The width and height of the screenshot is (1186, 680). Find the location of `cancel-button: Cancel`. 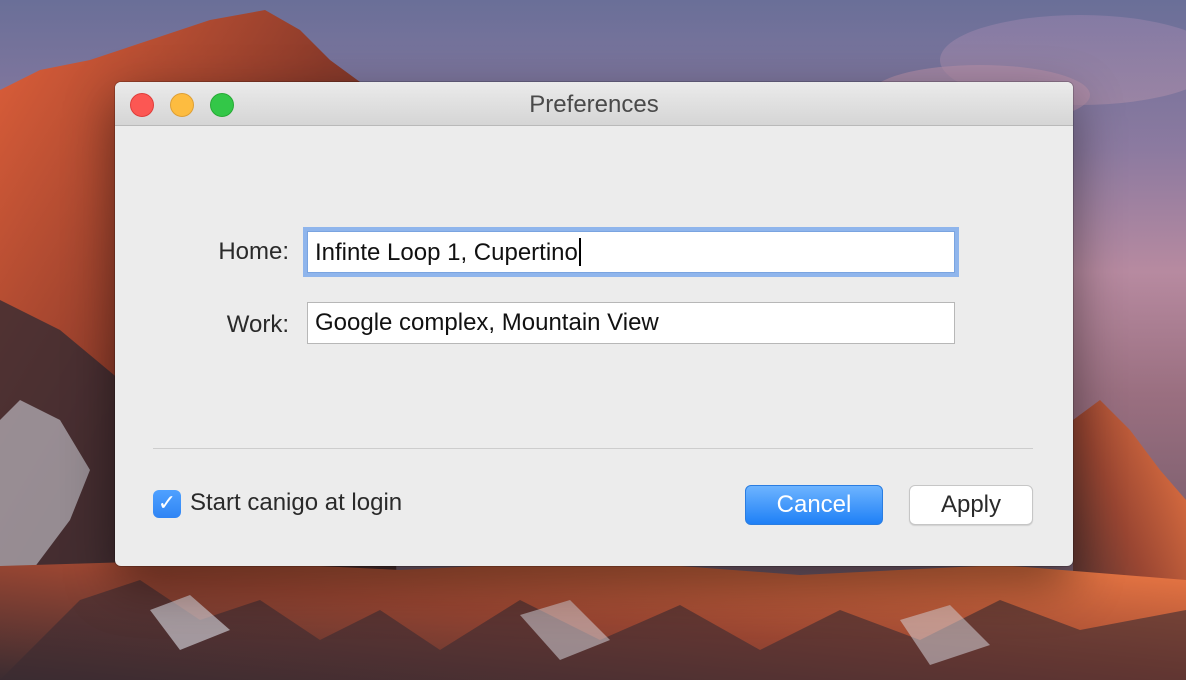

cancel-button: Cancel is located at coordinates (814, 505).